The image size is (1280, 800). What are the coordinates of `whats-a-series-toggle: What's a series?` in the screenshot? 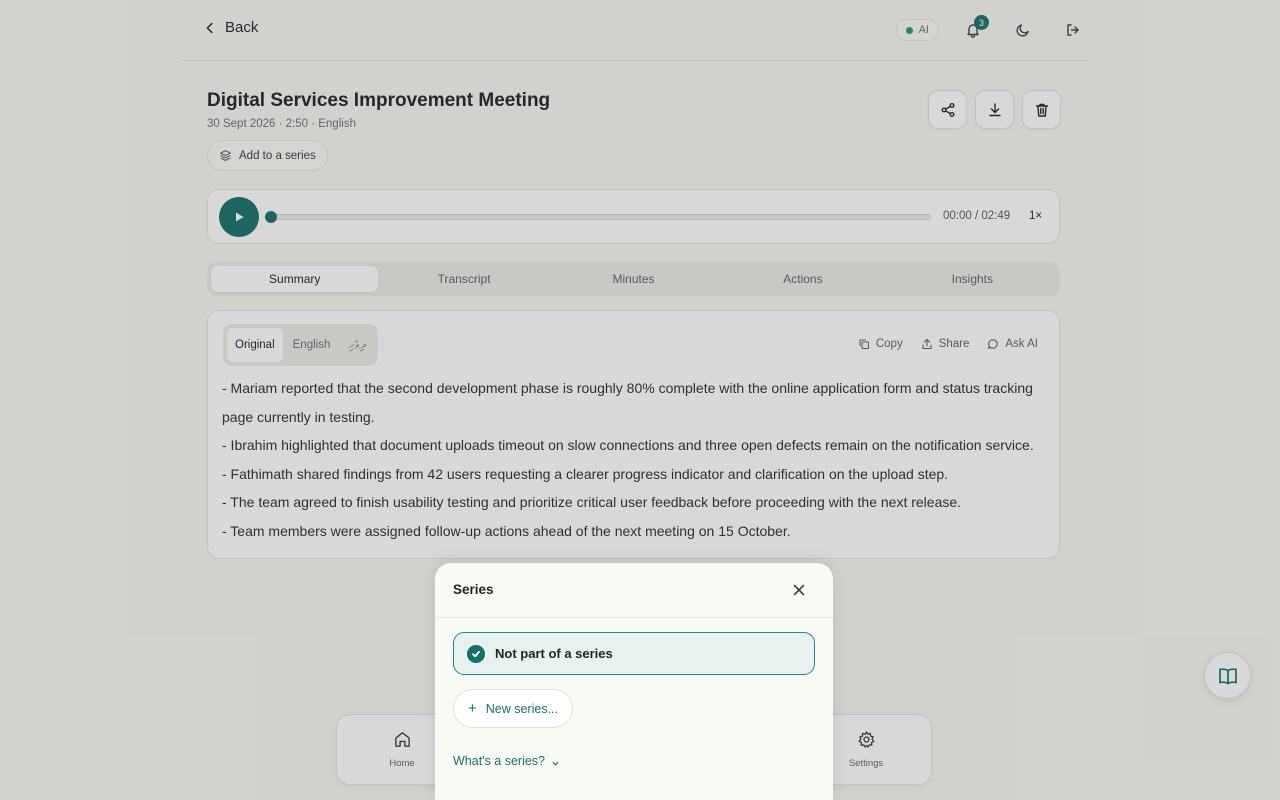 It's located at (506, 761).